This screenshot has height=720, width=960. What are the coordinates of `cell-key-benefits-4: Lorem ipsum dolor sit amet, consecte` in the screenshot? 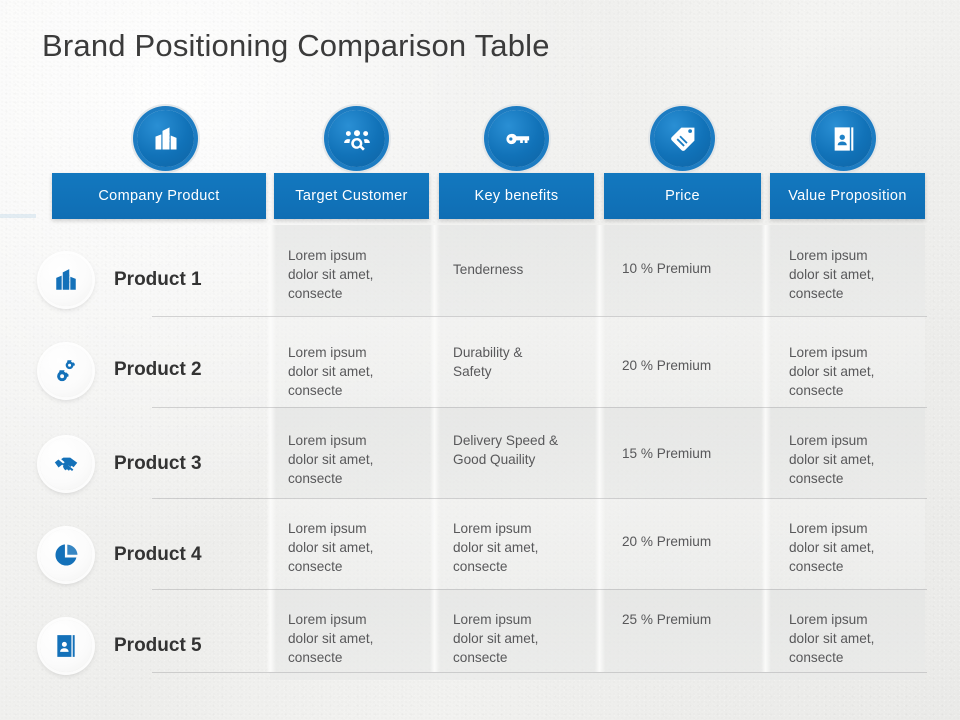 It's located at (496, 547).